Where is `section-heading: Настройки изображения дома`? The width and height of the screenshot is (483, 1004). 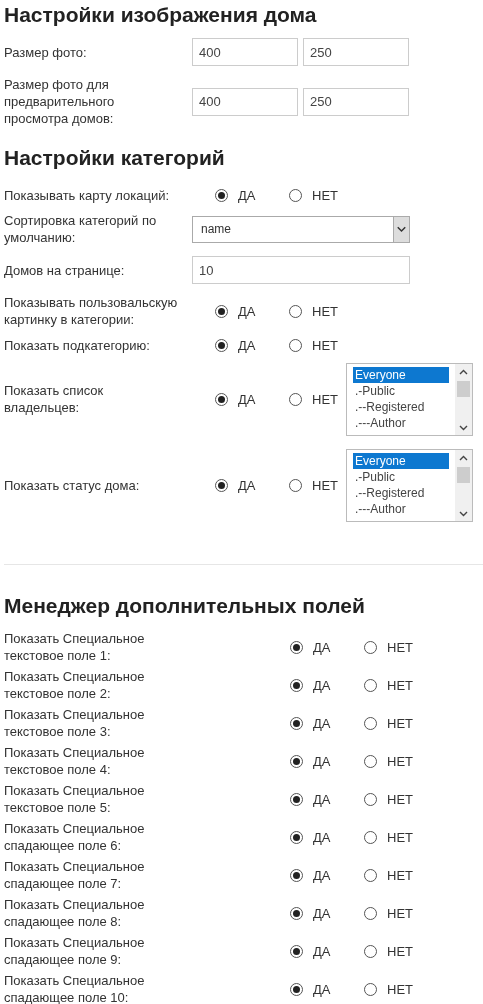
section-heading: Настройки изображения дома is located at coordinates (161, 15).